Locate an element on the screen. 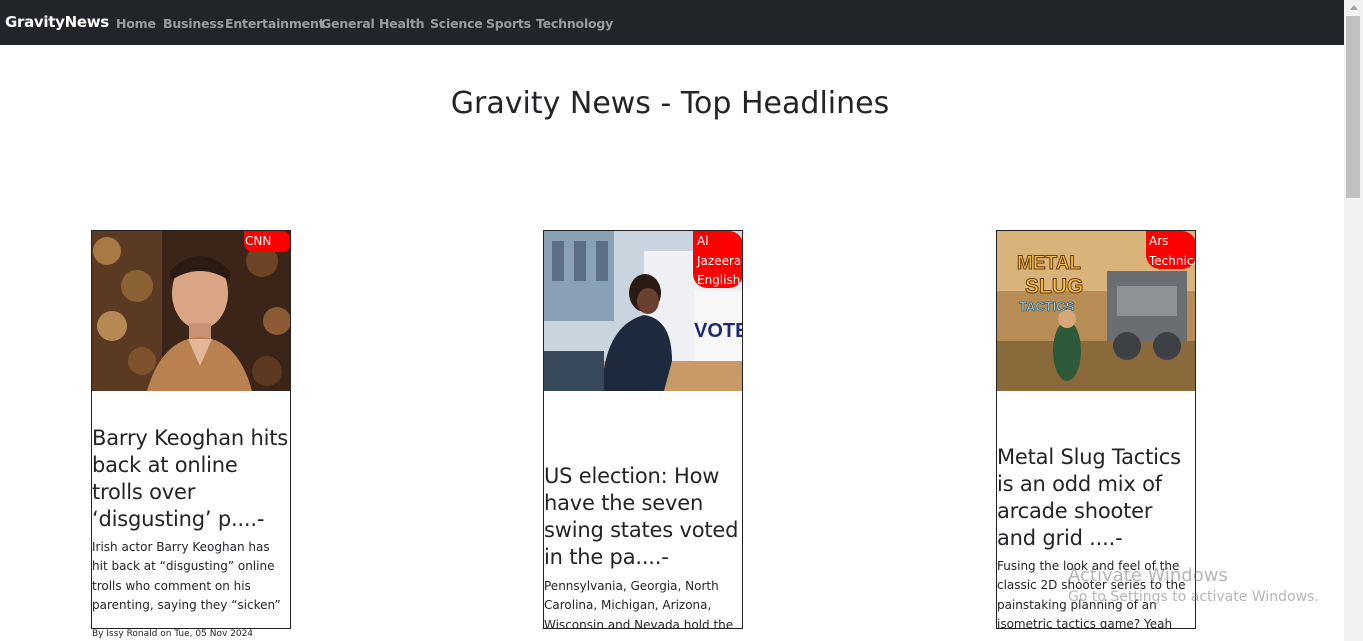 Image resolution: width=1363 pixels, height=641 pixels. source-badge: Al Jazeera English is located at coordinates (717, 259).